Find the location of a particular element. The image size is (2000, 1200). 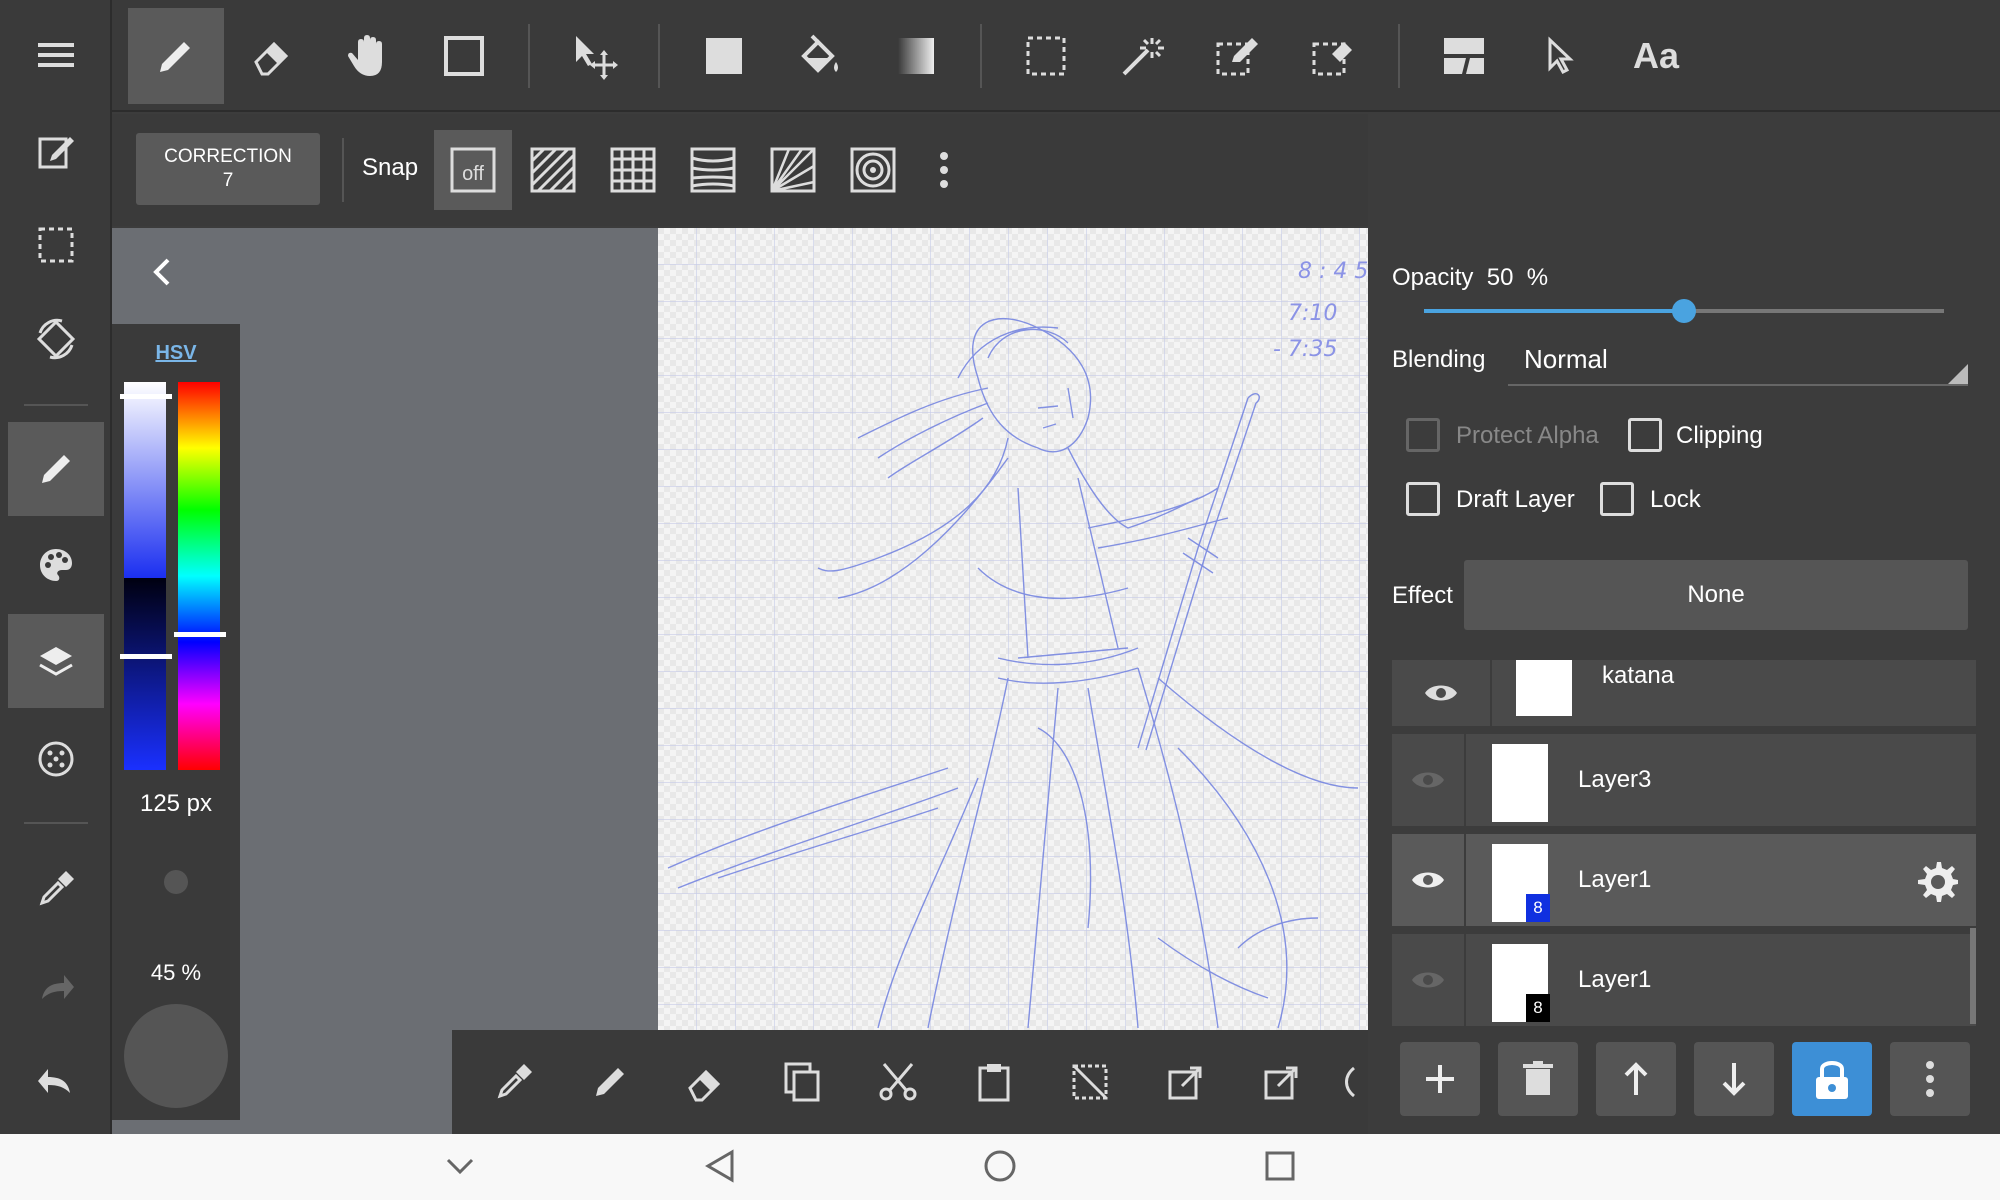

edit-canvas-icon is located at coordinates (56, 151).